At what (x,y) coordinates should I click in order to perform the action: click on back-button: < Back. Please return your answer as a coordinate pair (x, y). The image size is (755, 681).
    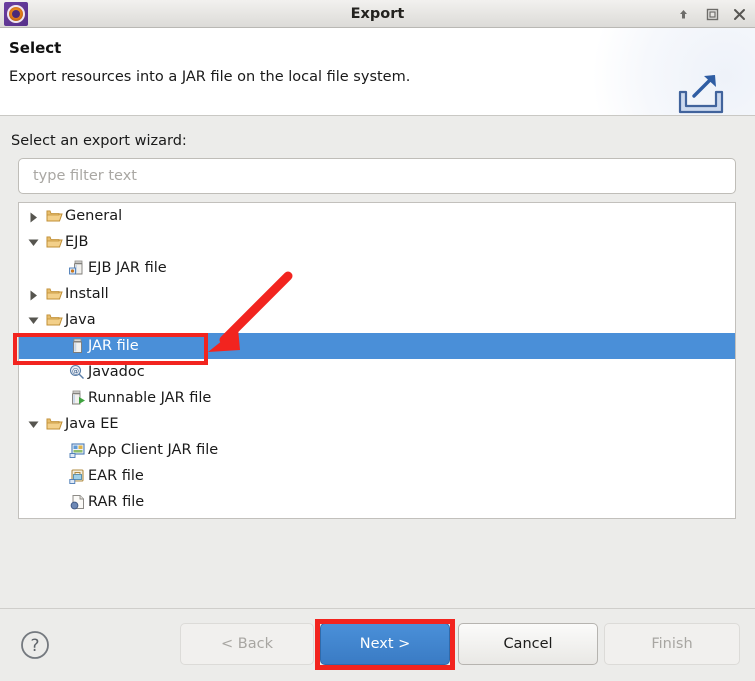
    Looking at the image, I should click on (247, 644).